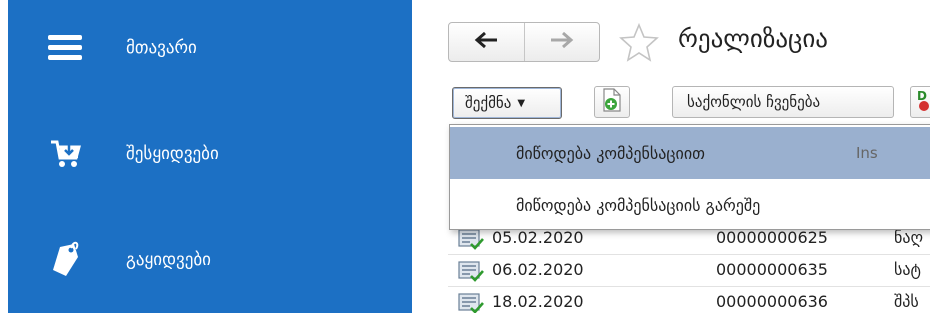  What do you see at coordinates (689, 299) in the screenshot?
I see `table-row: 18.02.2020 00000000636 შპს` at bounding box center [689, 299].